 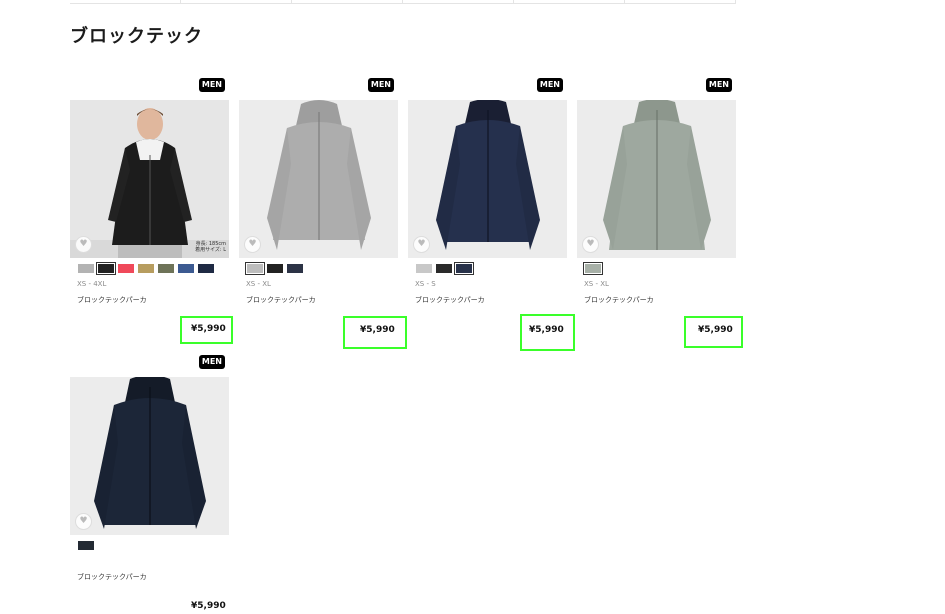 I want to click on jacket-dark-navy-image, so click(x=149, y=456).